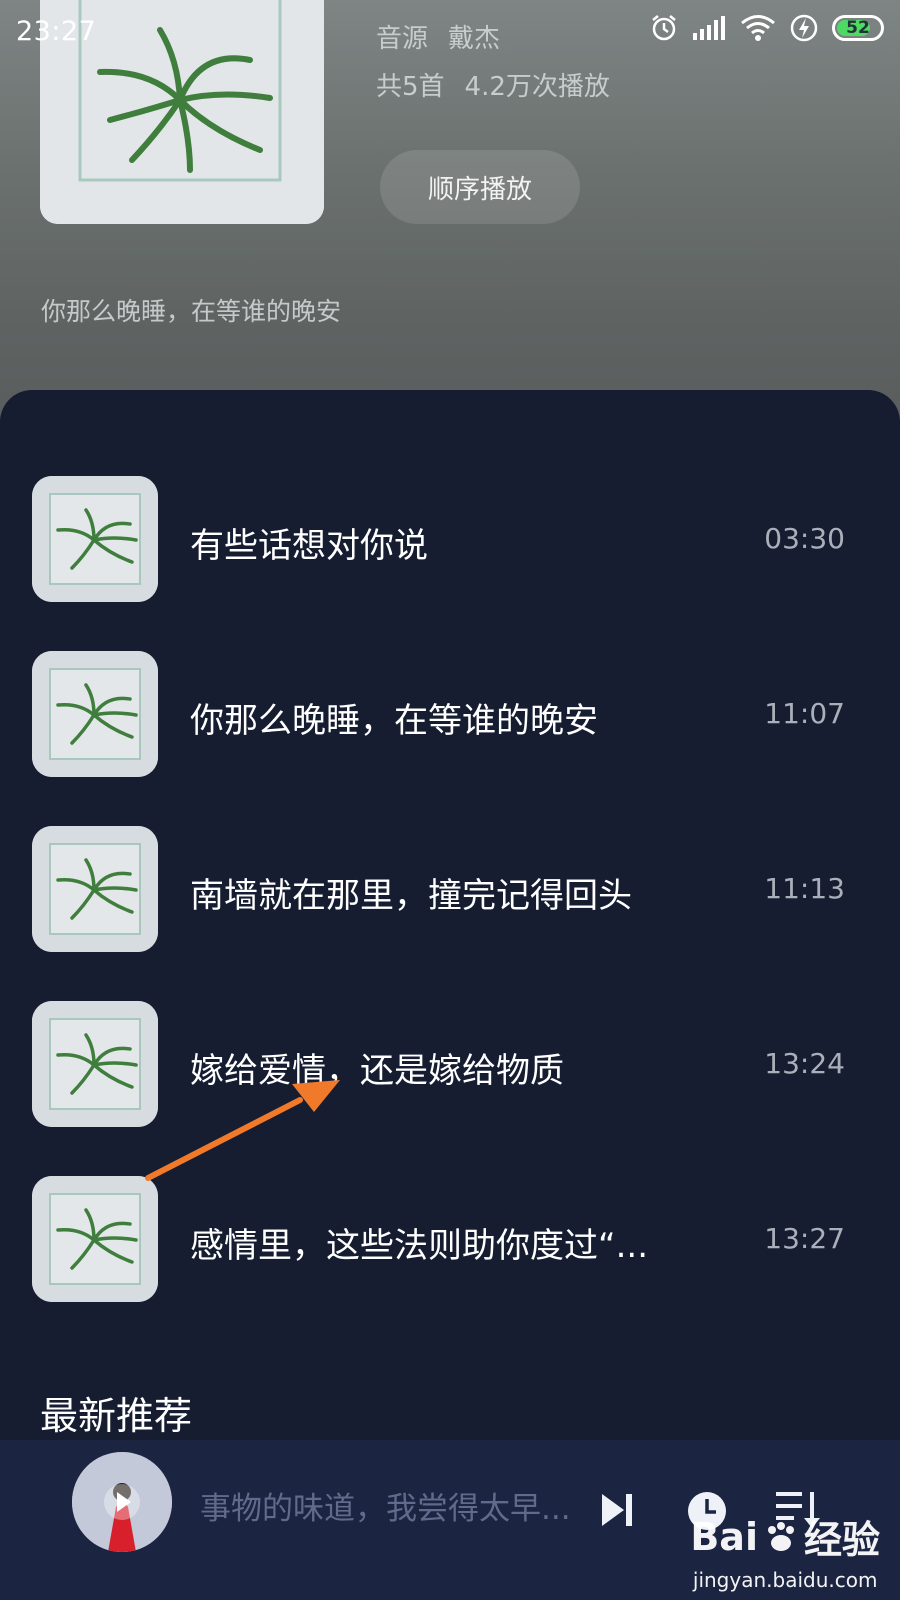 The width and height of the screenshot is (900, 1600). Describe the element at coordinates (804, 1063) in the screenshot. I see `track-duration: 13:24` at that location.